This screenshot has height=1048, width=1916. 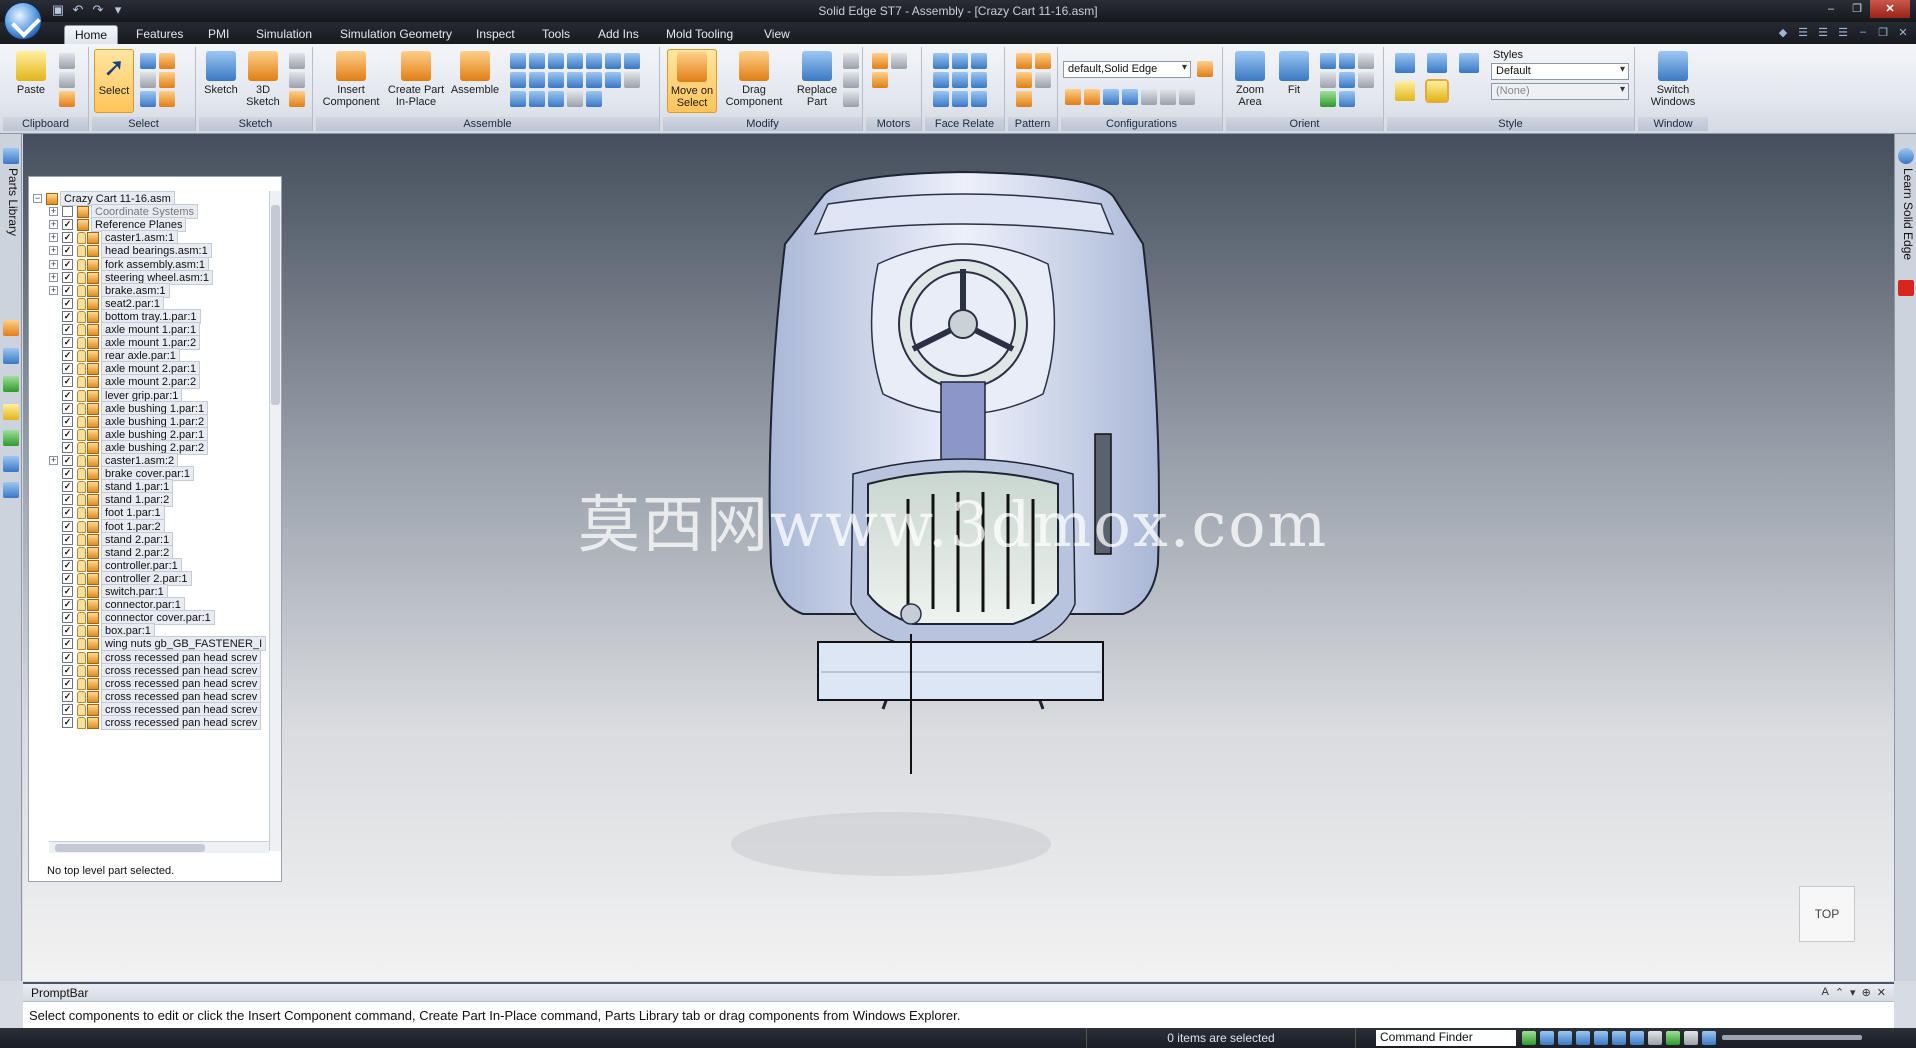 What do you see at coordinates (618, 34) in the screenshot?
I see `tab-add-ins: Add Ins` at bounding box center [618, 34].